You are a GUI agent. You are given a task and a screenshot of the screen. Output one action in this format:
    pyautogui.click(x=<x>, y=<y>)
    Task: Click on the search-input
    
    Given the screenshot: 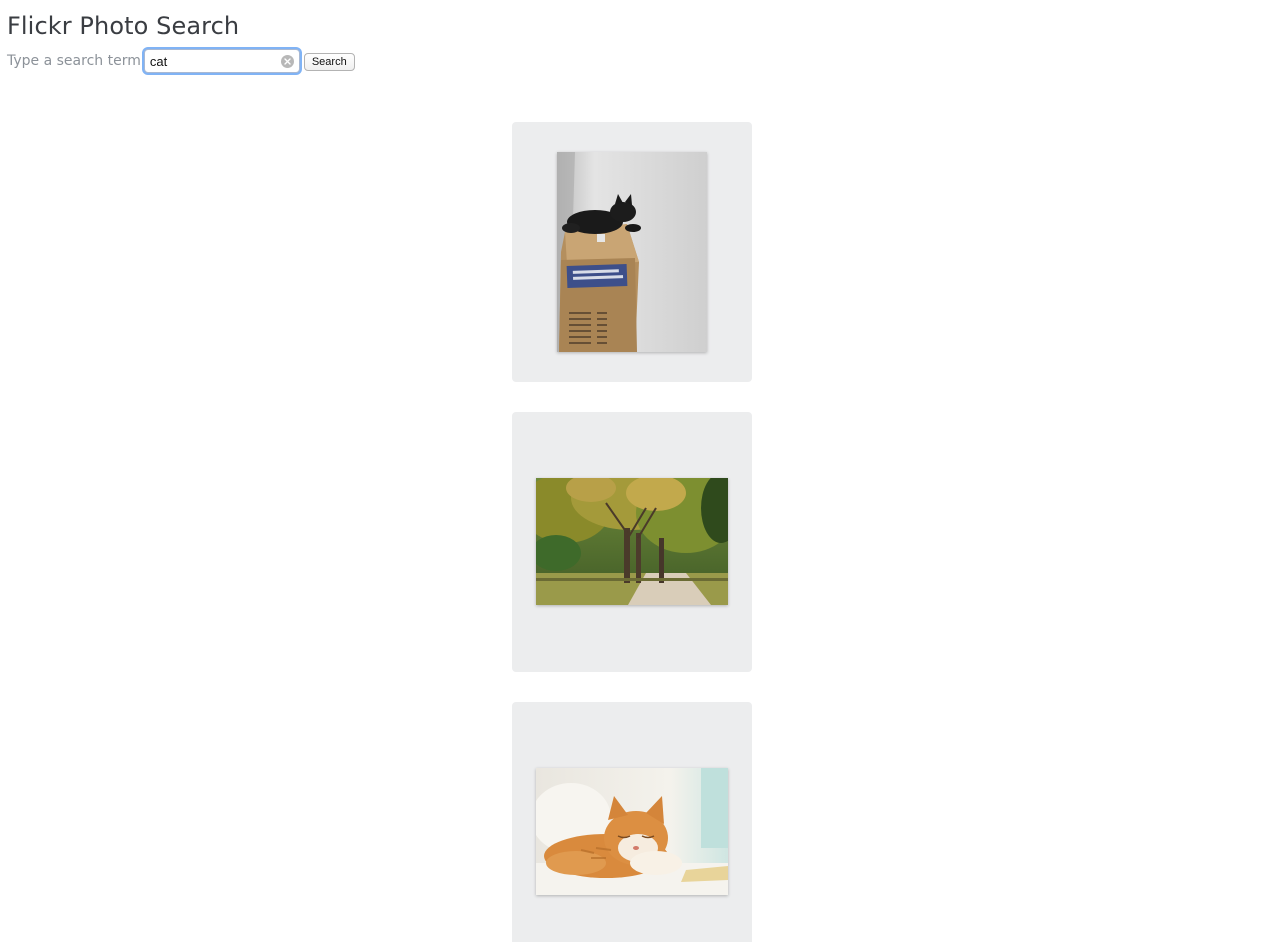 What is the action you would take?
    pyautogui.click(x=212, y=61)
    